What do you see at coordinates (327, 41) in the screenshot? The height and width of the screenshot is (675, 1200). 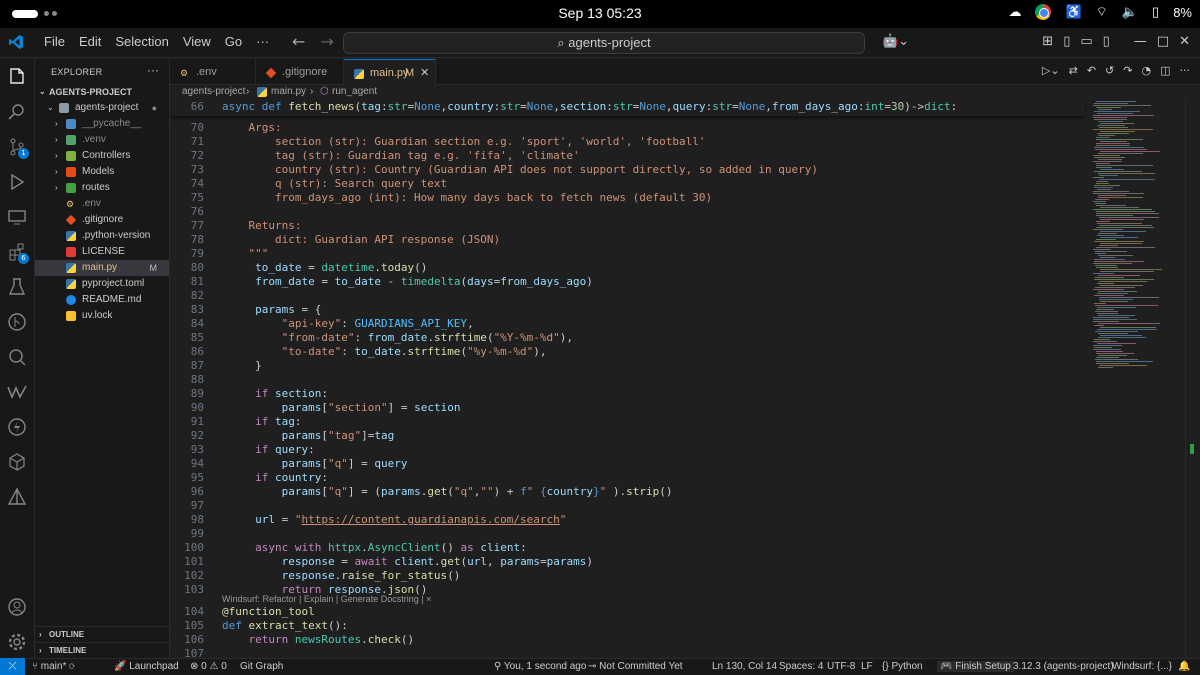 I see `forward-arrow-icon: →` at bounding box center [327, 41].